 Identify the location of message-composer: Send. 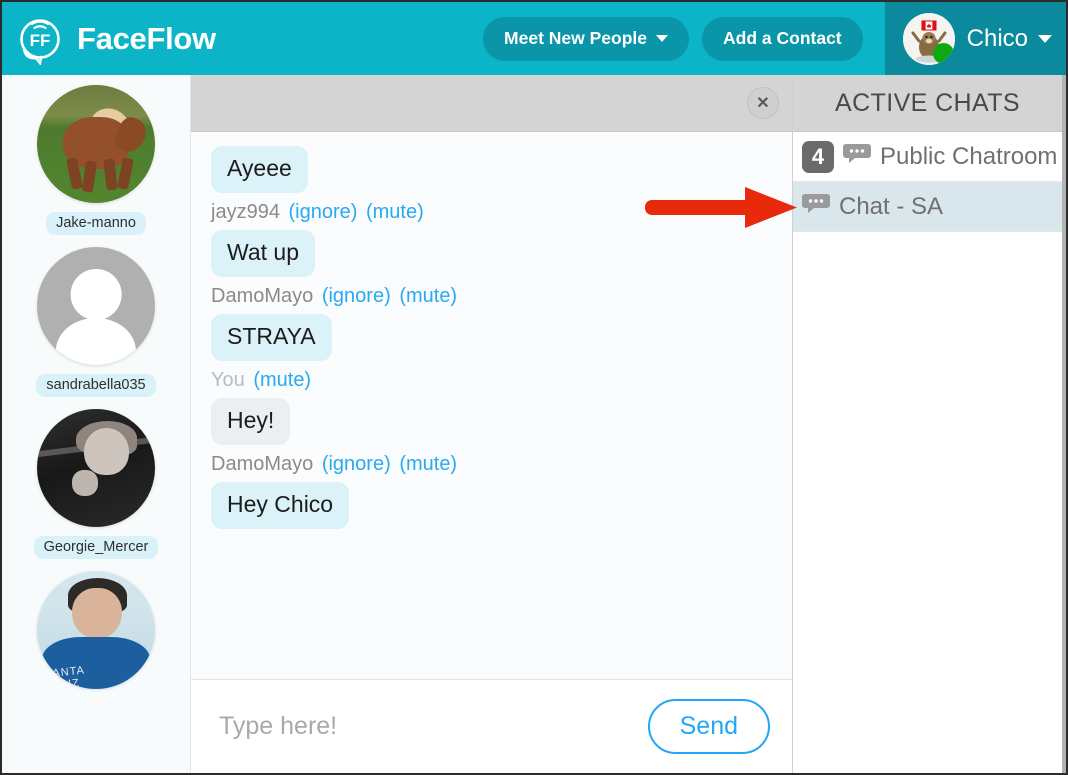
(491, 726).